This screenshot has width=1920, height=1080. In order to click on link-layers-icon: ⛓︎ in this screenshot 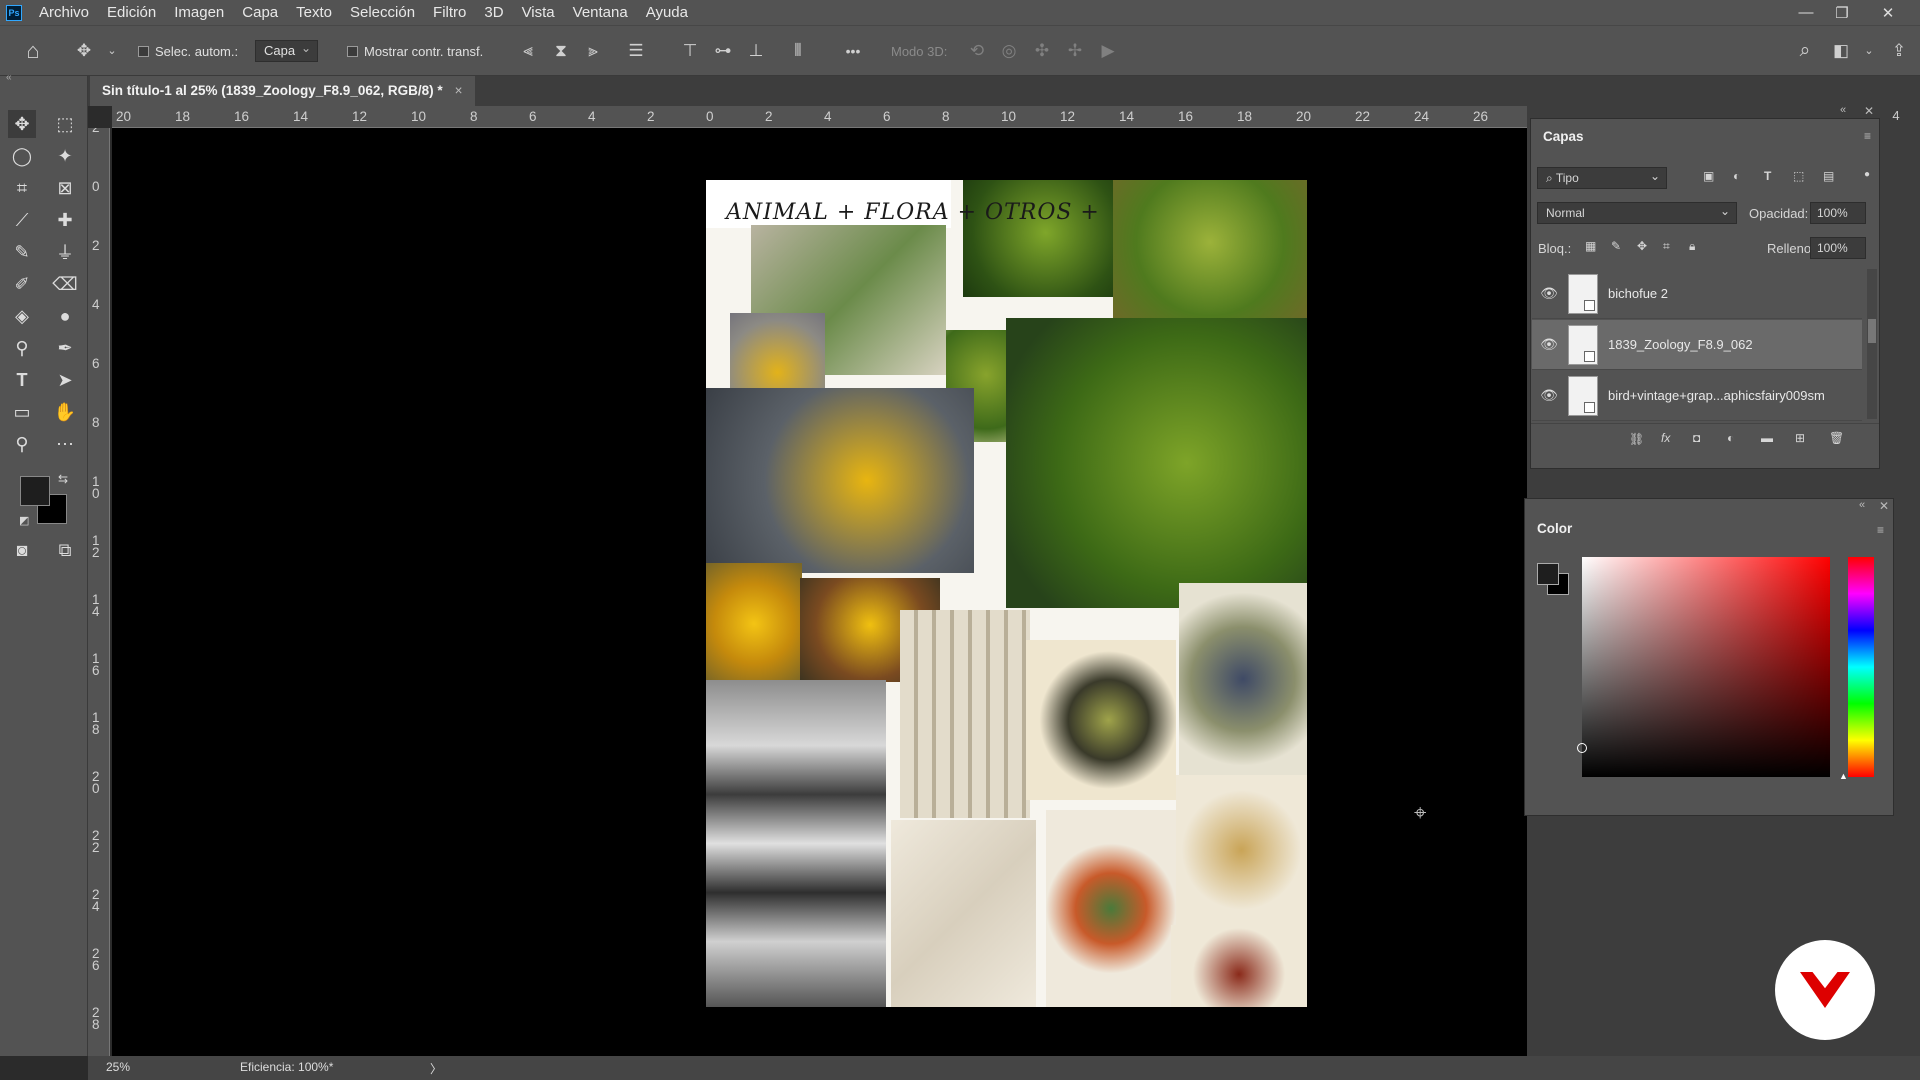, I will do `click(1636, 439)`.